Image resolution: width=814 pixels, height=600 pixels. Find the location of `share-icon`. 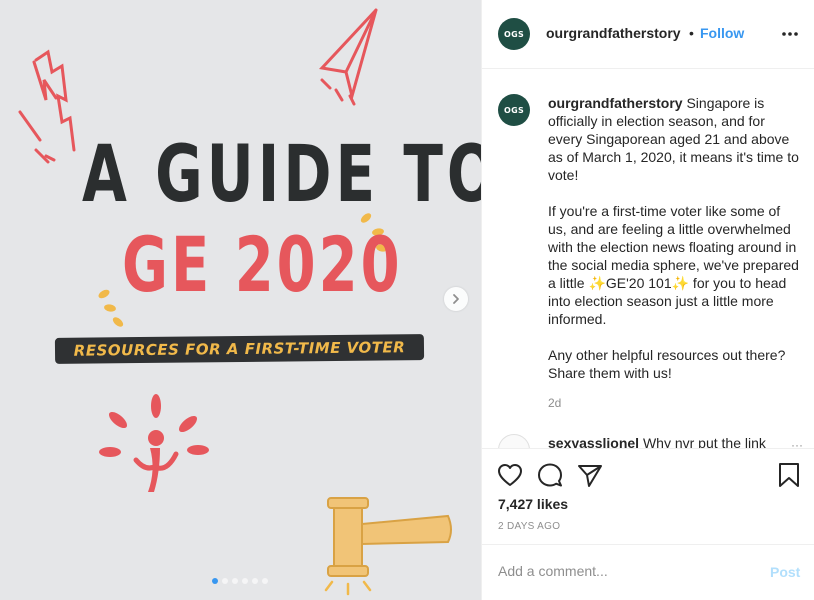

share-icon is located at coordinates (590, 476).